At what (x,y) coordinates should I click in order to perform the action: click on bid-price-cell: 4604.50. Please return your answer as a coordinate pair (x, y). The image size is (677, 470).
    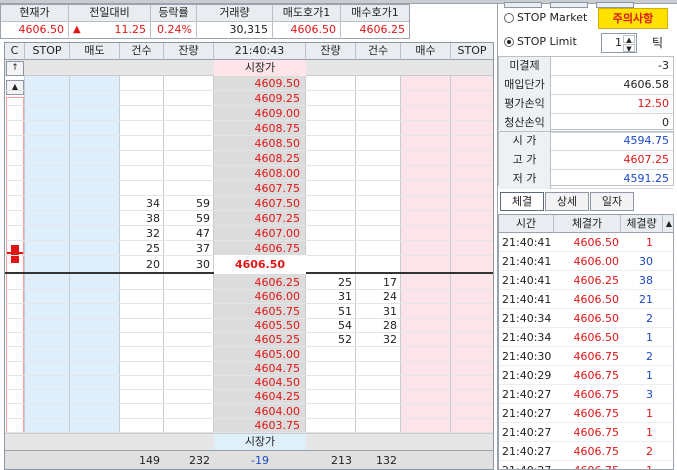
    Looking at the image, I should click on (260, 383).